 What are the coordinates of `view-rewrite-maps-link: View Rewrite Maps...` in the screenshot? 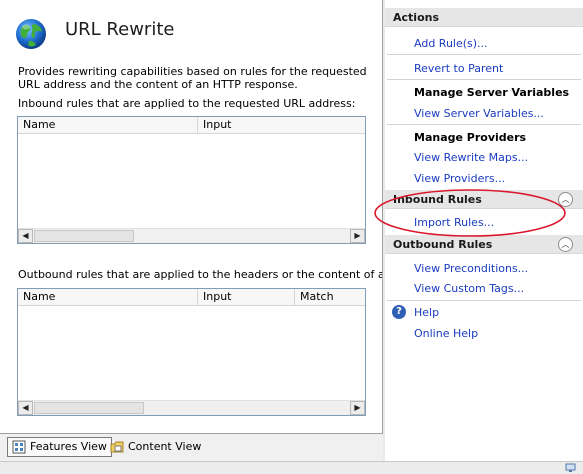 It's located at (471, 157).